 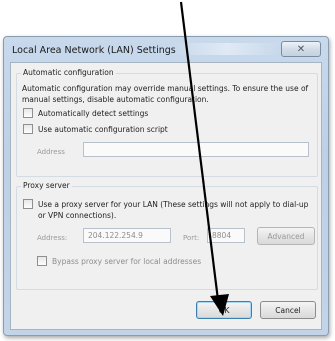 I want to click on ok-button: OK, so click(x=224, y=310).